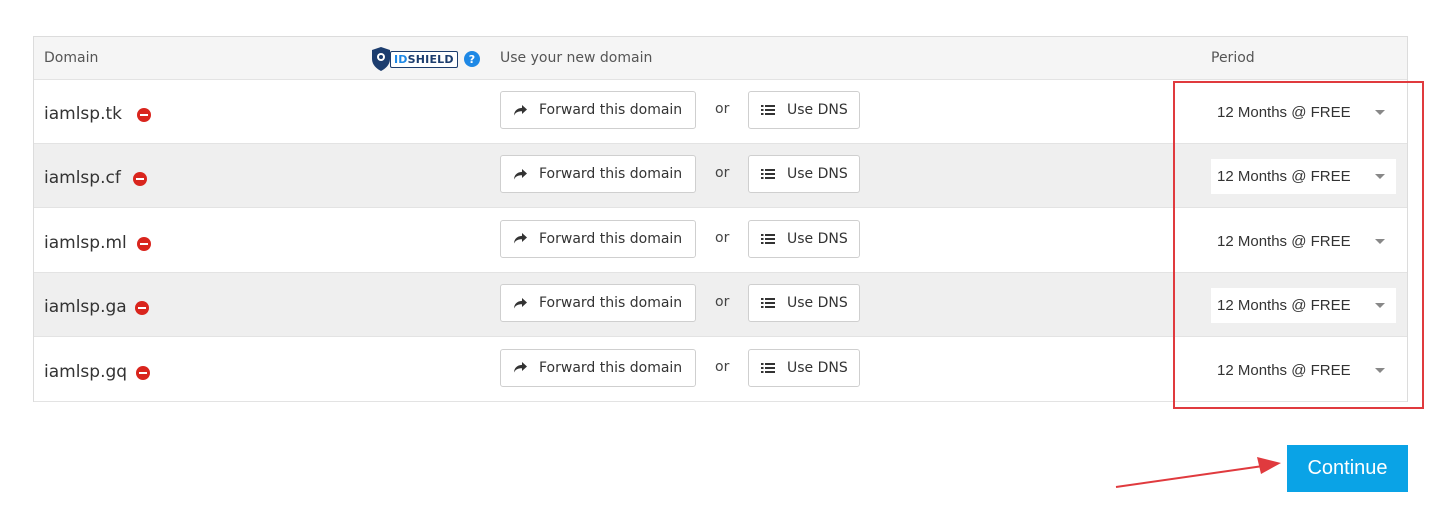 The image size is (1440, 519). What do you see at coordinates (381, 59) in the screenshot?
I see `shield-icon` at bounding box center [381, 59].